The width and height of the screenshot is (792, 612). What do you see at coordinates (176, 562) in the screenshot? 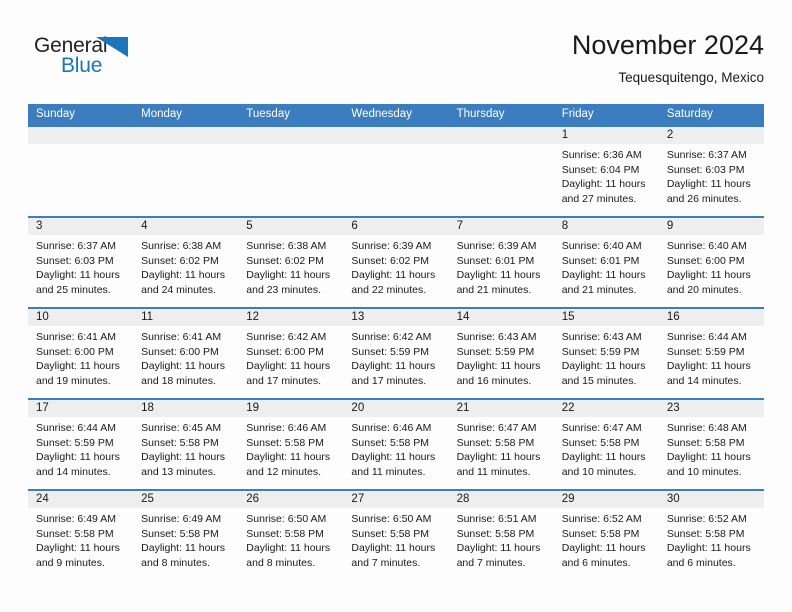
I see `daylight-text-line2: and 8 minutes.` at bounding box center [176, 562].